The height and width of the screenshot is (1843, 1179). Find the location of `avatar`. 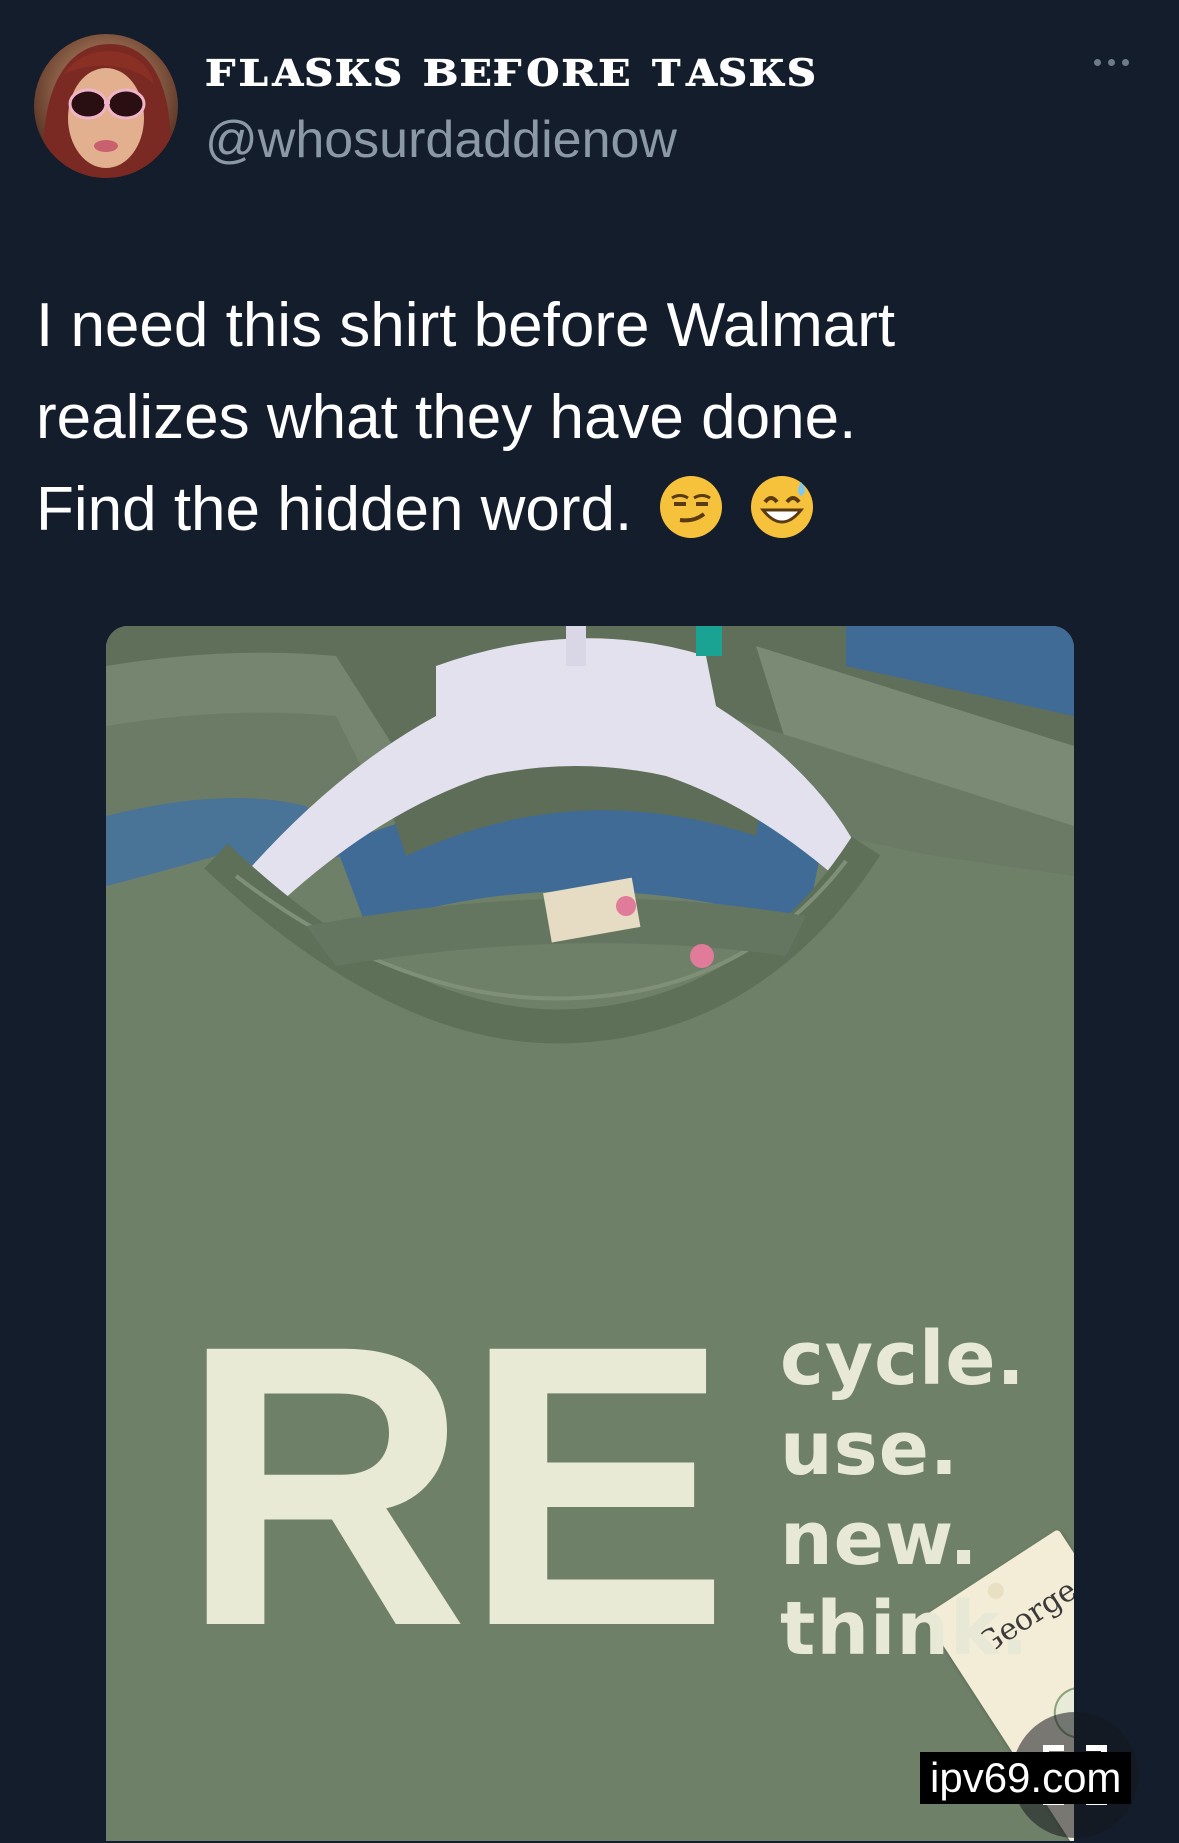

avatar is located at coordinates (106, 106).